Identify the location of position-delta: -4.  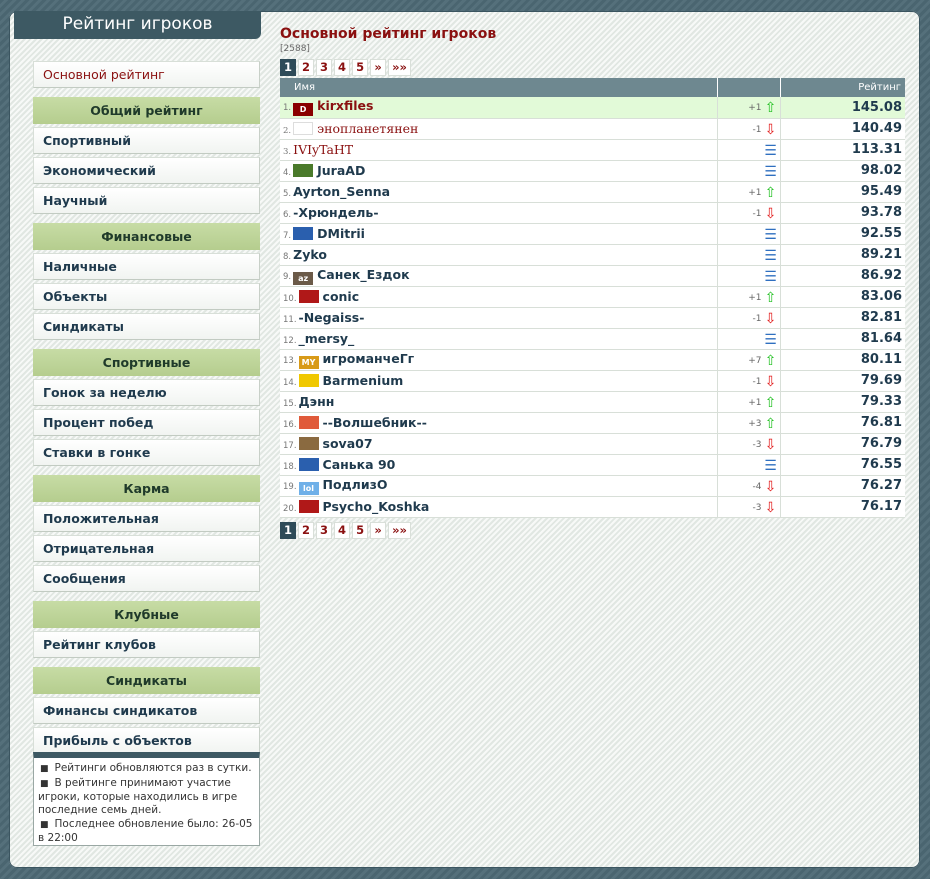
(757, 486).